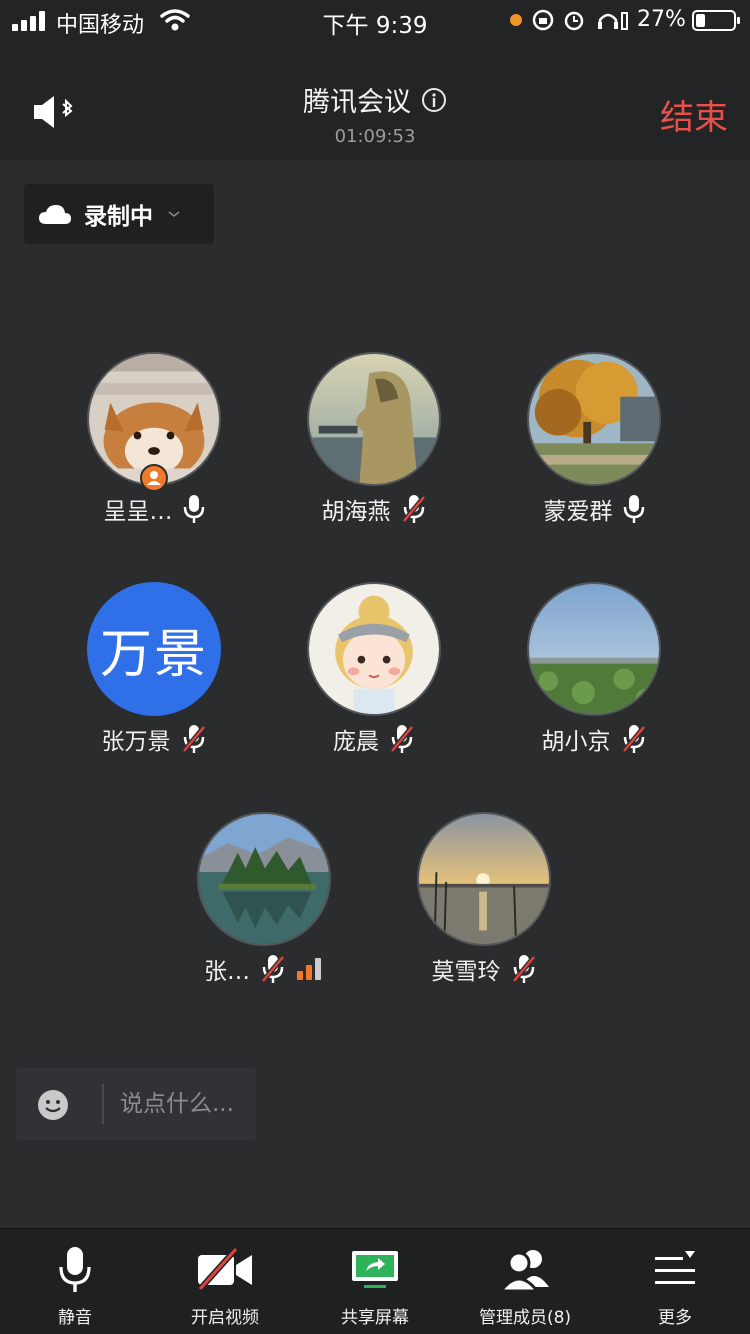 The width and height of the screenshot is (750, 1334). I want to click on participant-name: 胡海燕, so click(356, 512).